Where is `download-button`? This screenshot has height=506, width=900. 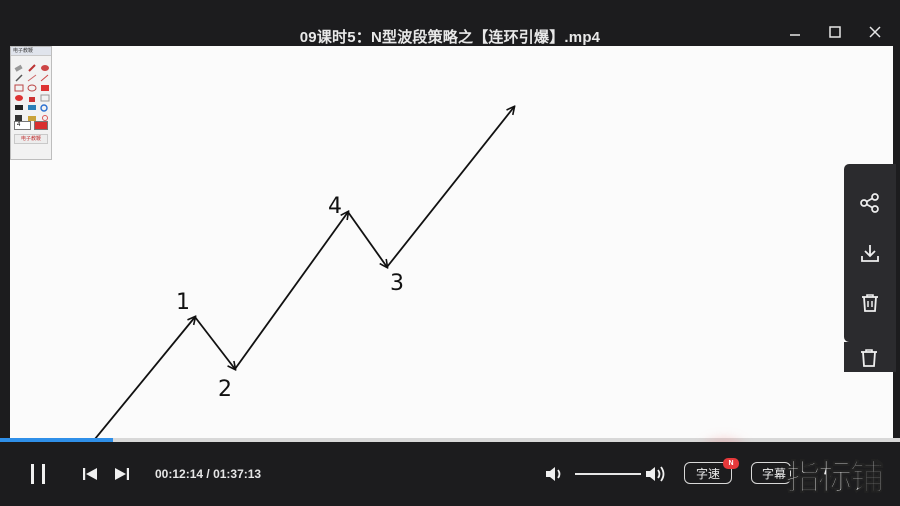
download-button is located at coordinates (870, 253).